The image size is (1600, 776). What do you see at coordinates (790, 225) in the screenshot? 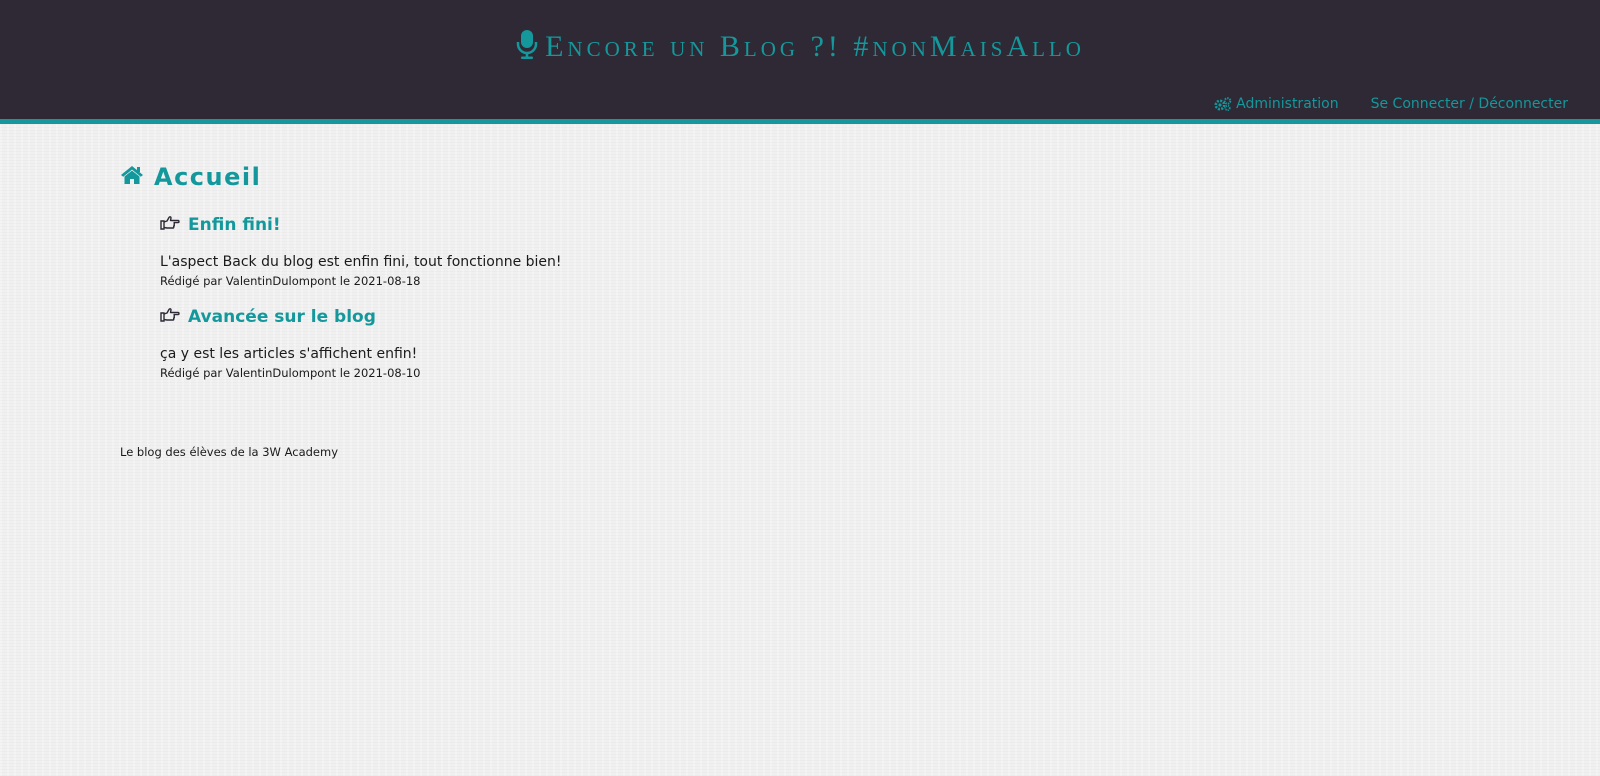
I see `article-title: Enfin fini!` at bounding box center [790, 225].